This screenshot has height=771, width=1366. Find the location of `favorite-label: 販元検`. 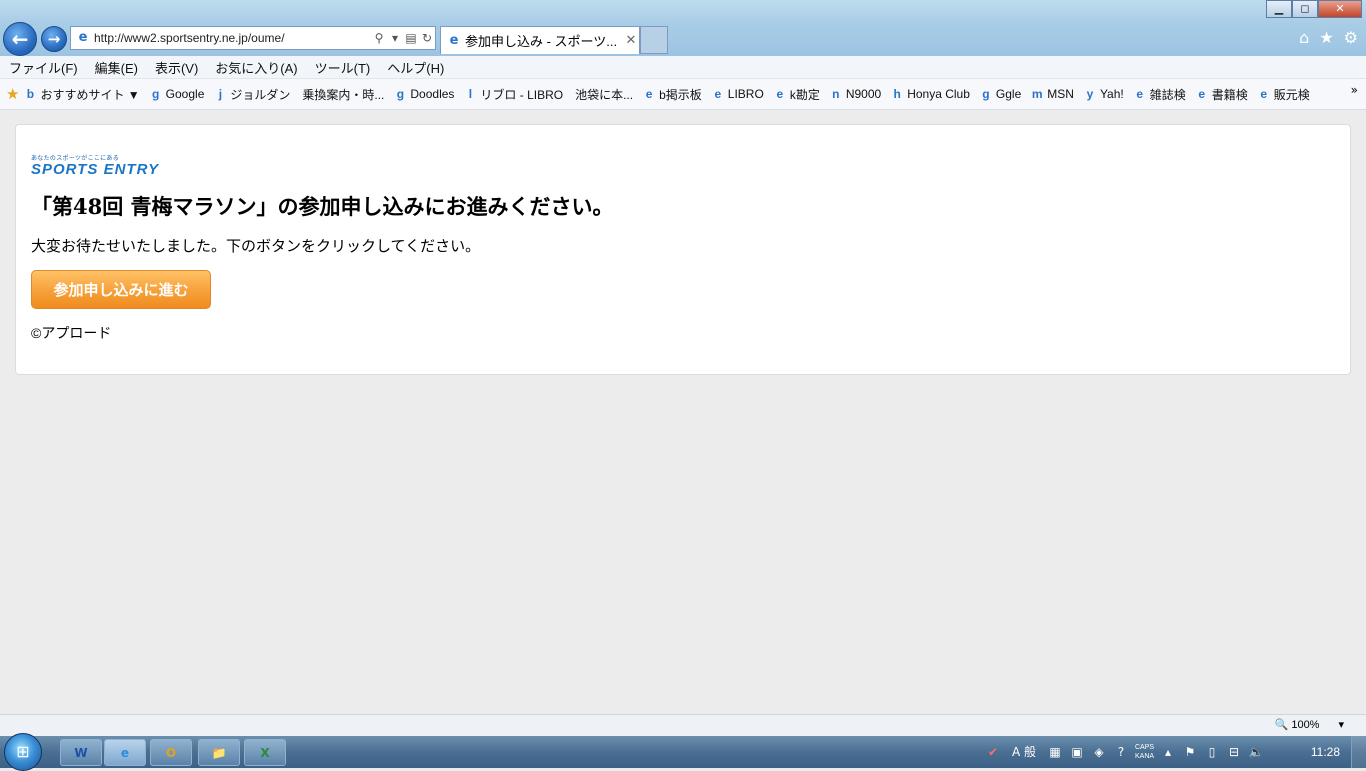

favorite-label: 販元検 is located at coordinates (1291, 94).